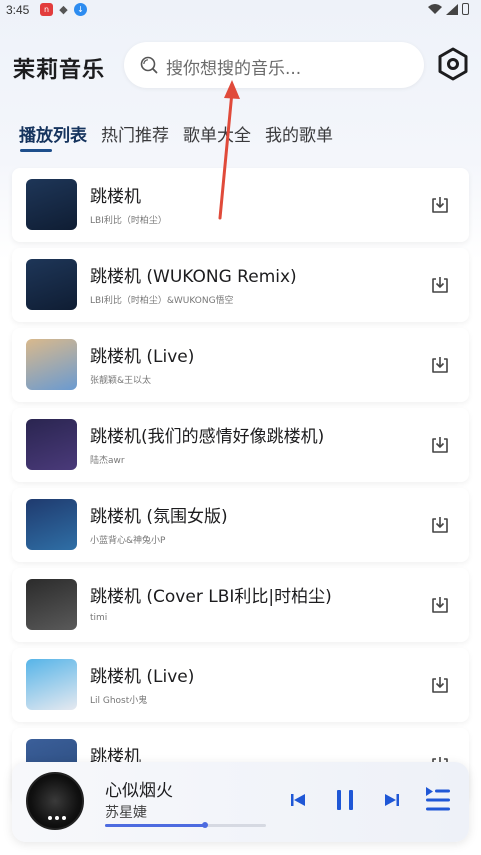  Describe the element at coordinates (240, 205) in the screenshot. I see `song-list-item: 跳楼机 LBI利比（时柏尘）` at that location.